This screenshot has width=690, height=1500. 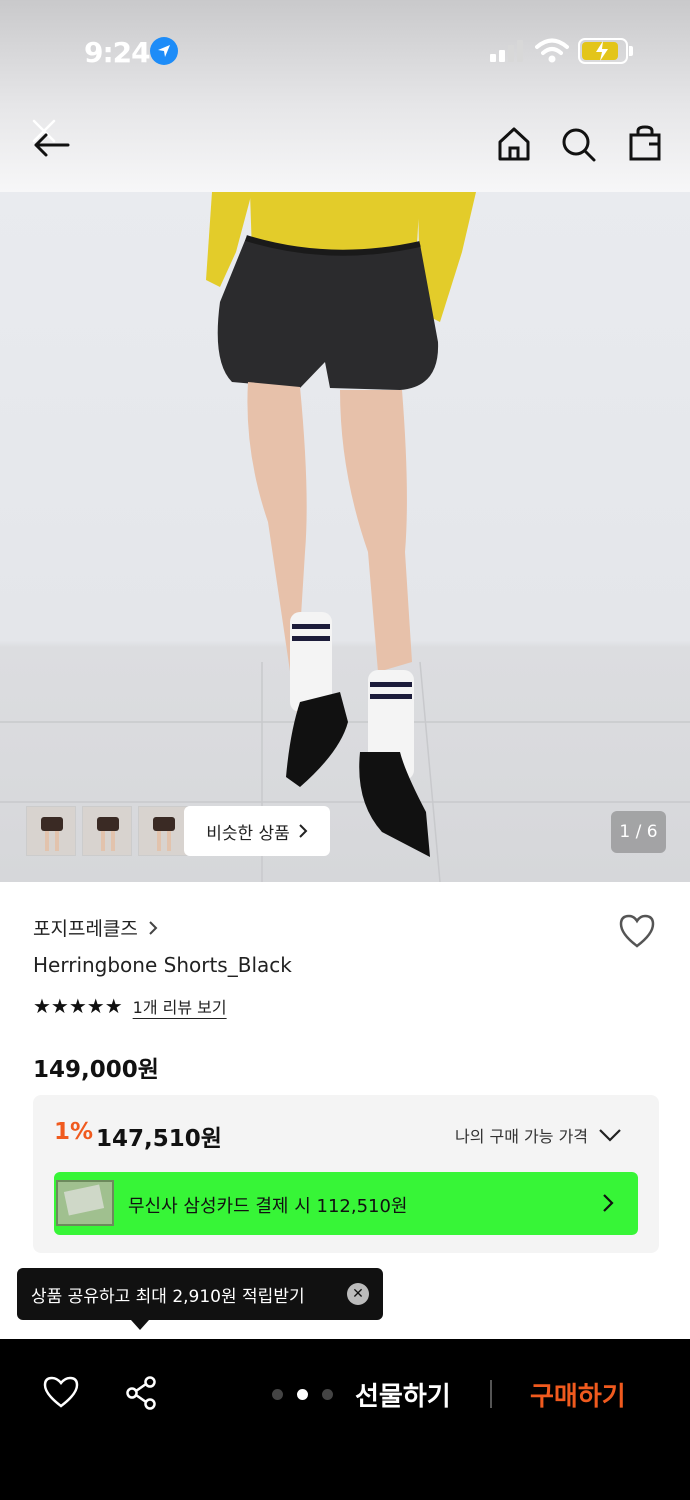 I want to click on home-icon, so click(x=514, y=144).